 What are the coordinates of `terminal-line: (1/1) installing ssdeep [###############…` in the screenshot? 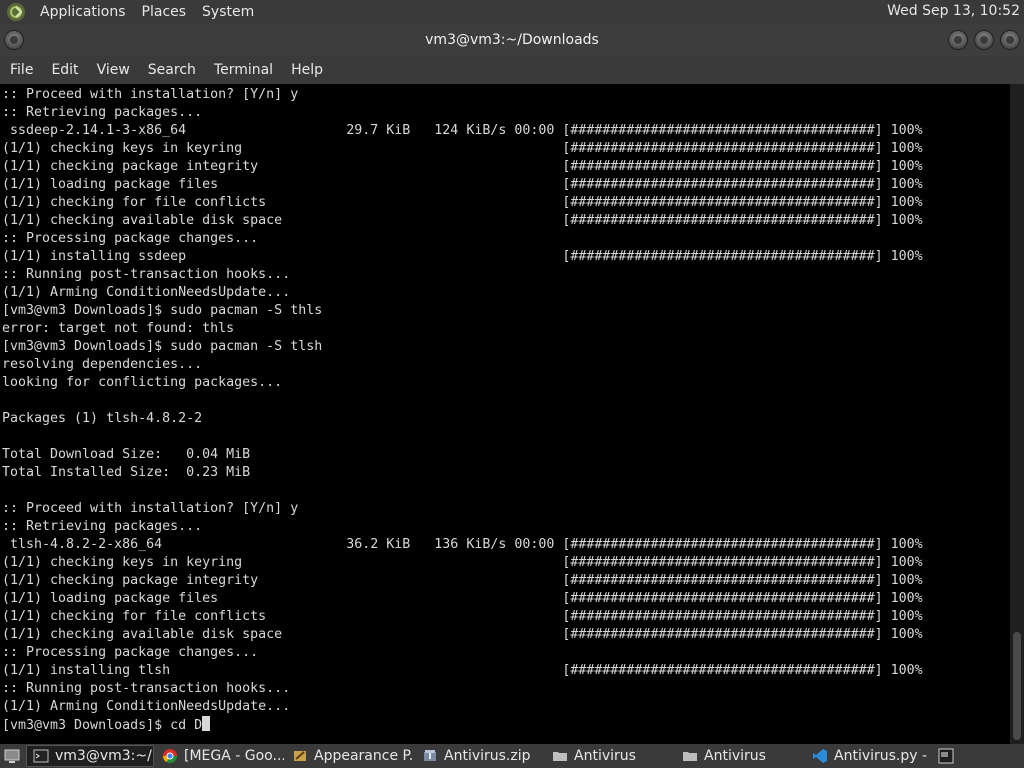 It's located at (462, 256).